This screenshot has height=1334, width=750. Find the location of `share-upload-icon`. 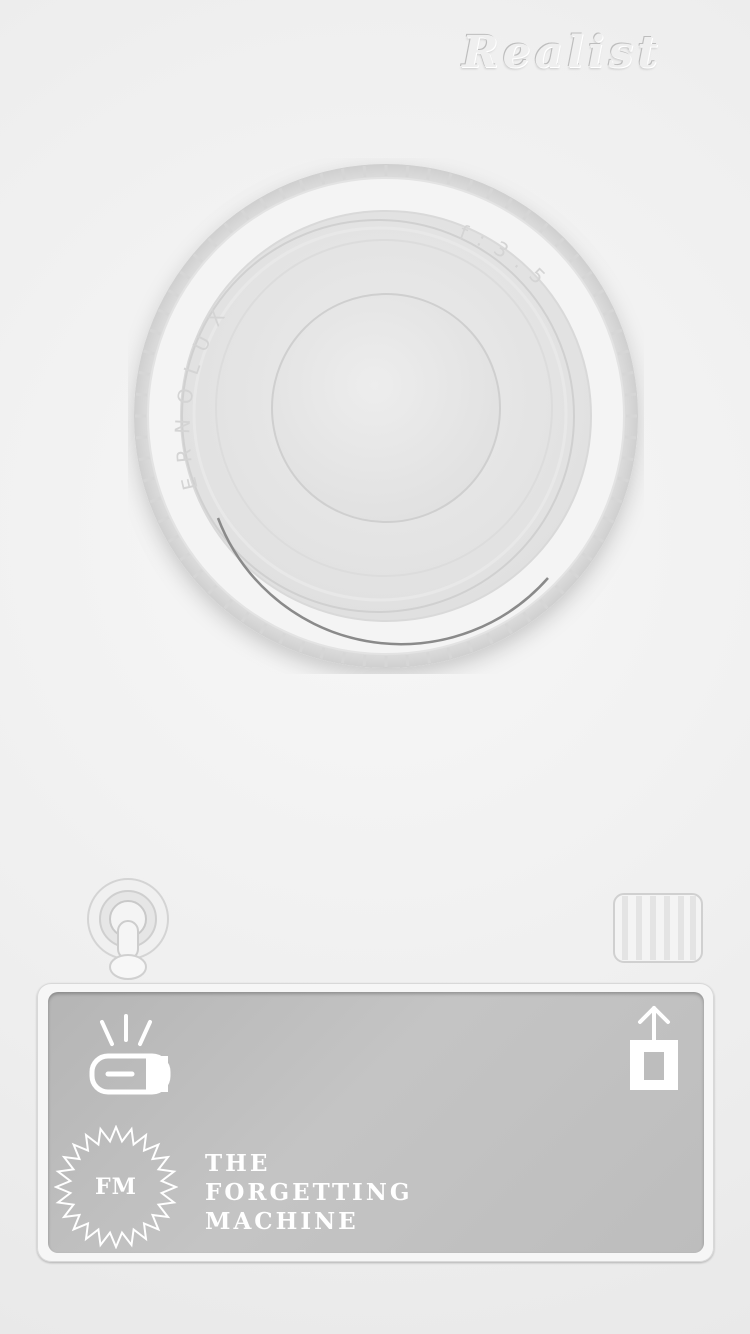

share-upload-icon is located at coordinates (654, 1049).